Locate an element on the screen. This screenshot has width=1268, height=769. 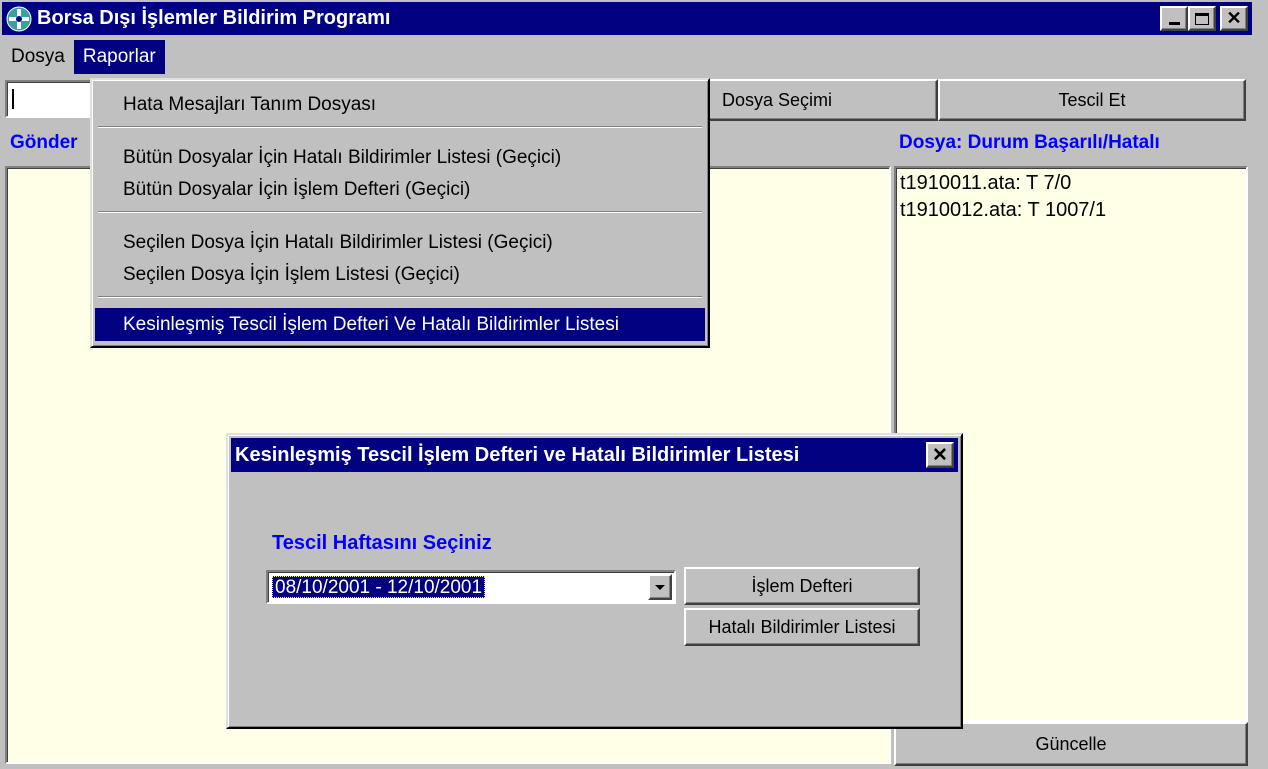
app-icon is located at coordinates (19, 19).